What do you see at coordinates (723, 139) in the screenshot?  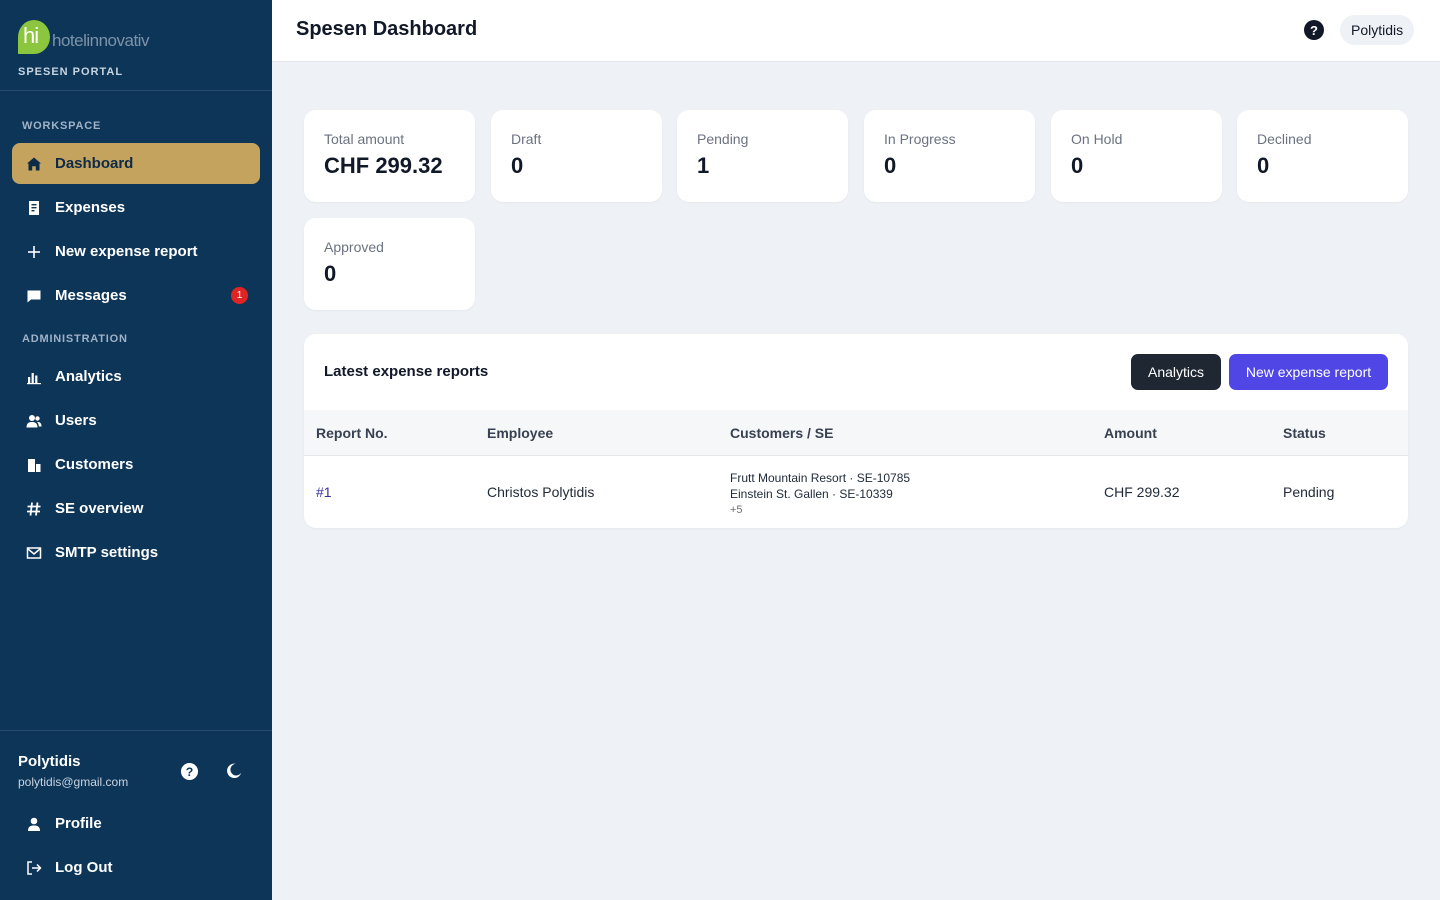 I see `stat-label: Pending` at bounding box center [723, 139].